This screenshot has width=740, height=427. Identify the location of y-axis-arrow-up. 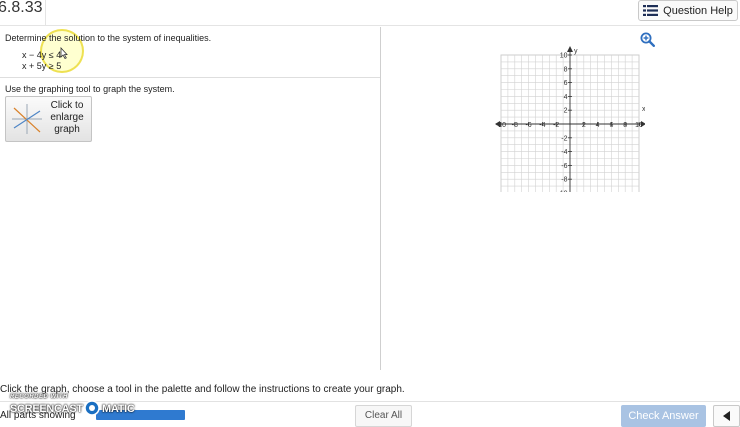
(570, 49).